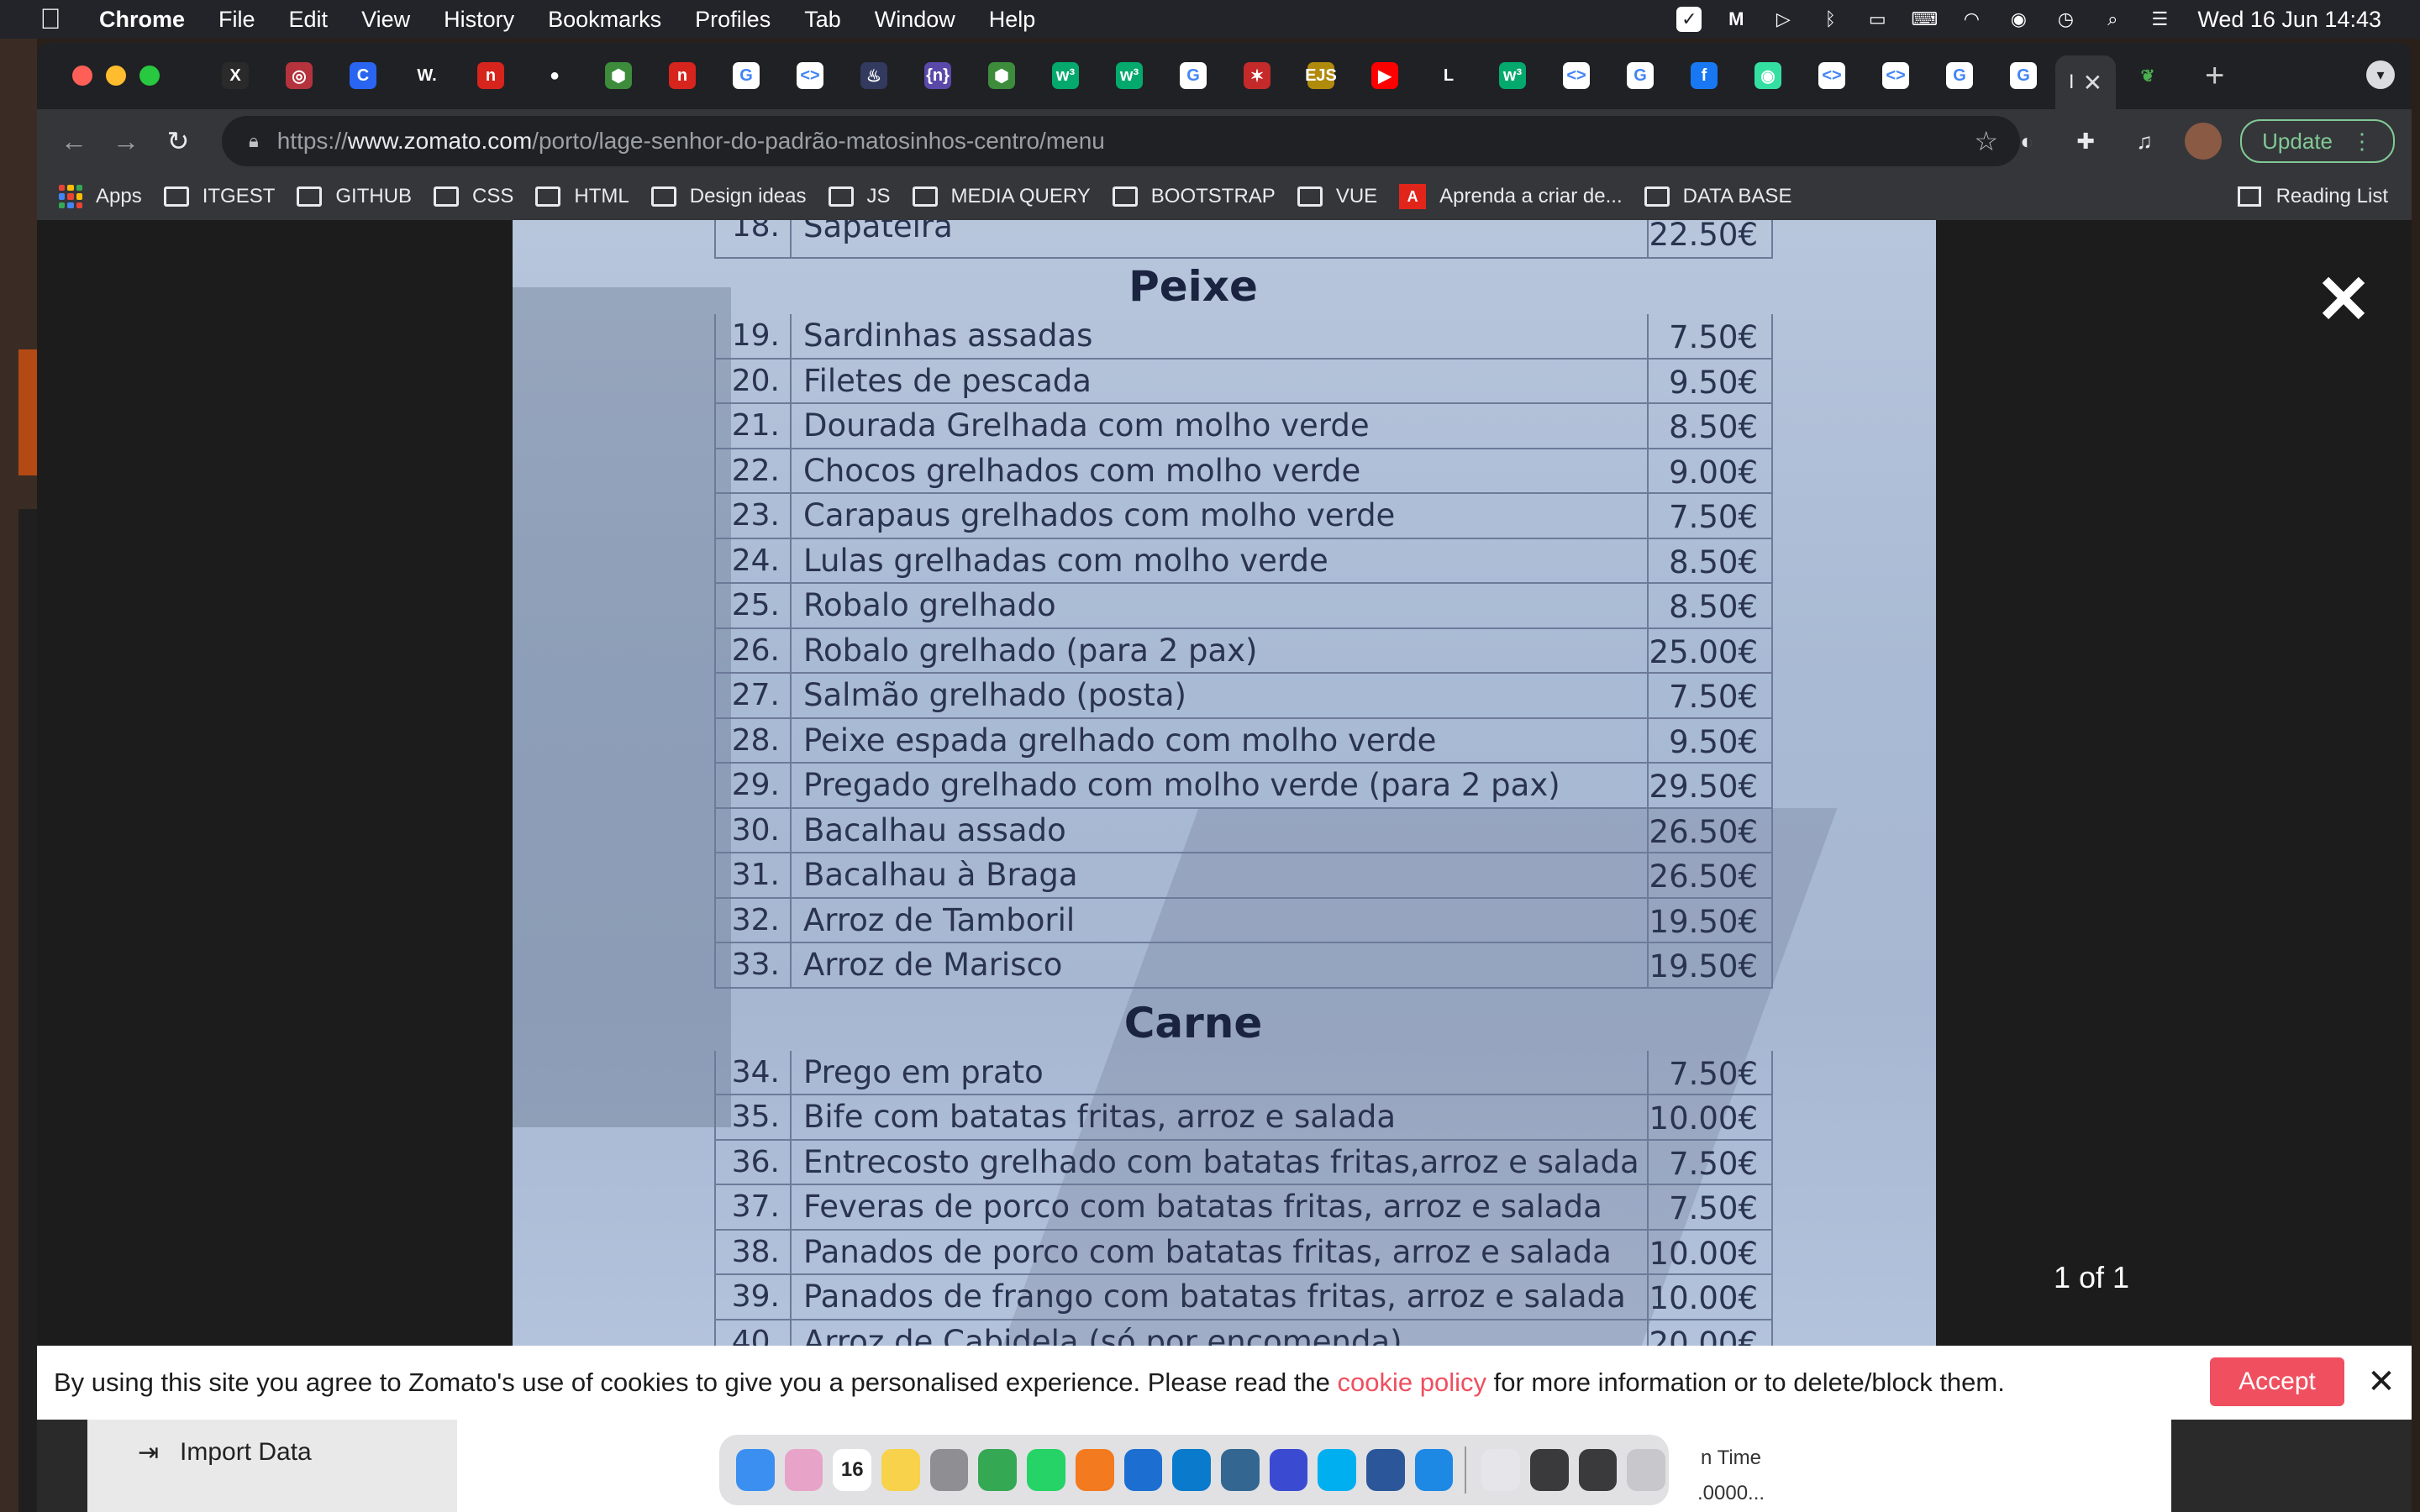  Describe the element at coordinates (1704, 75) in the screenshot. I see `tab: f` at that location.